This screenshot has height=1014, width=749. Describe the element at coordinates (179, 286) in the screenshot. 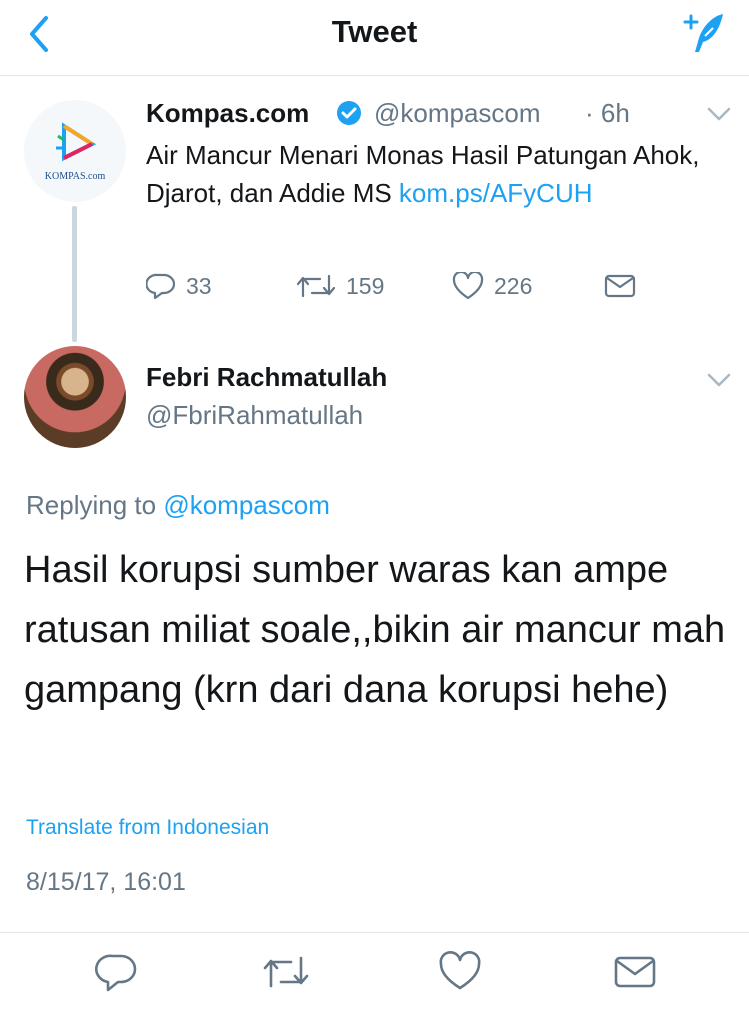

I see `reply-action: 33` at that location.